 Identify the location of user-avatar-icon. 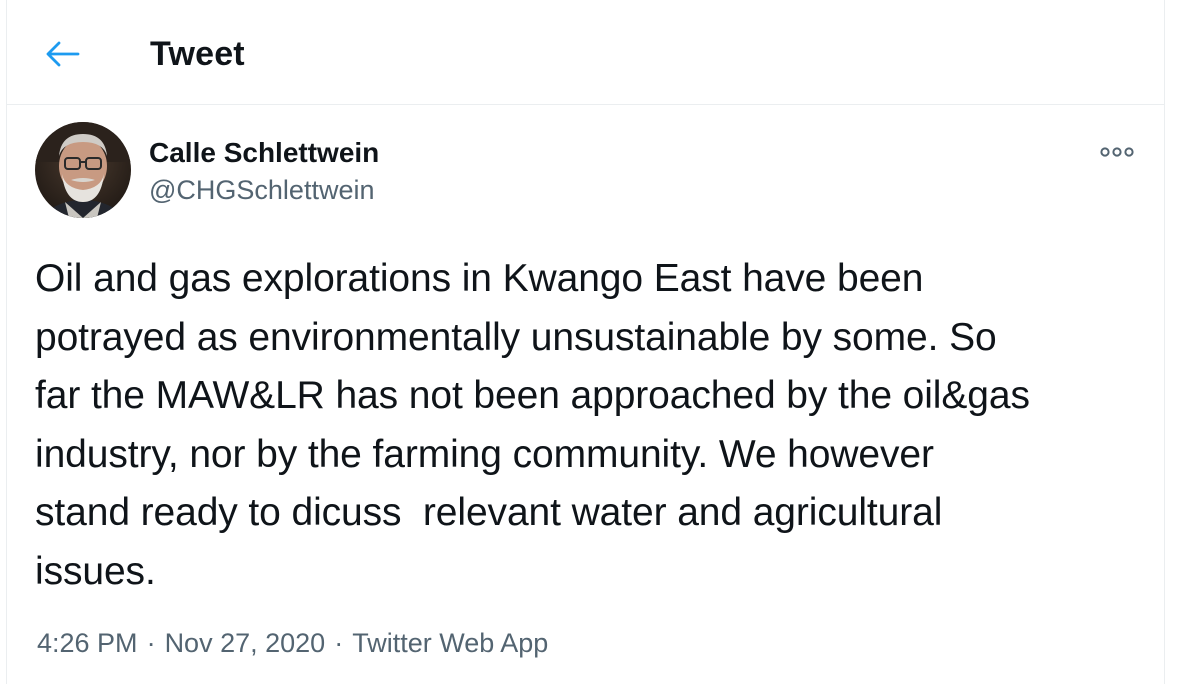
(83, 170).